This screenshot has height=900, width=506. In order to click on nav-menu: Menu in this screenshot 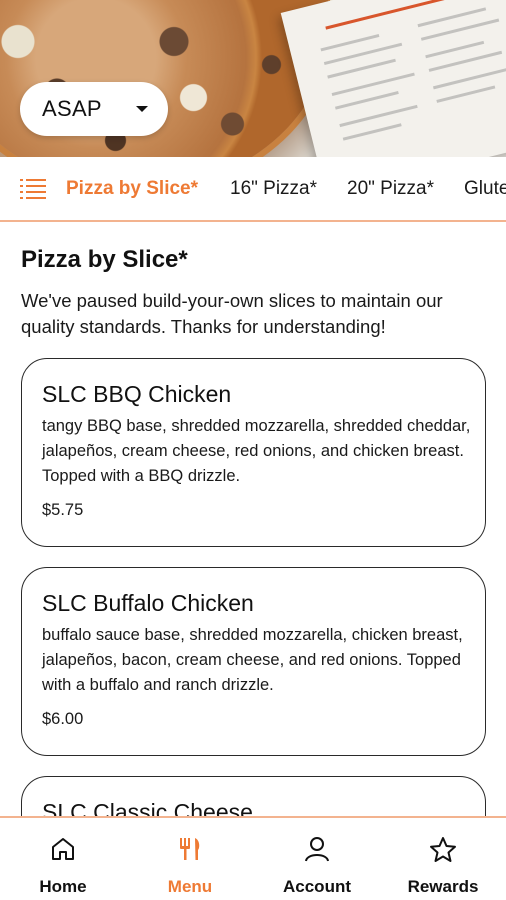, I will do `click(190, 859)`.